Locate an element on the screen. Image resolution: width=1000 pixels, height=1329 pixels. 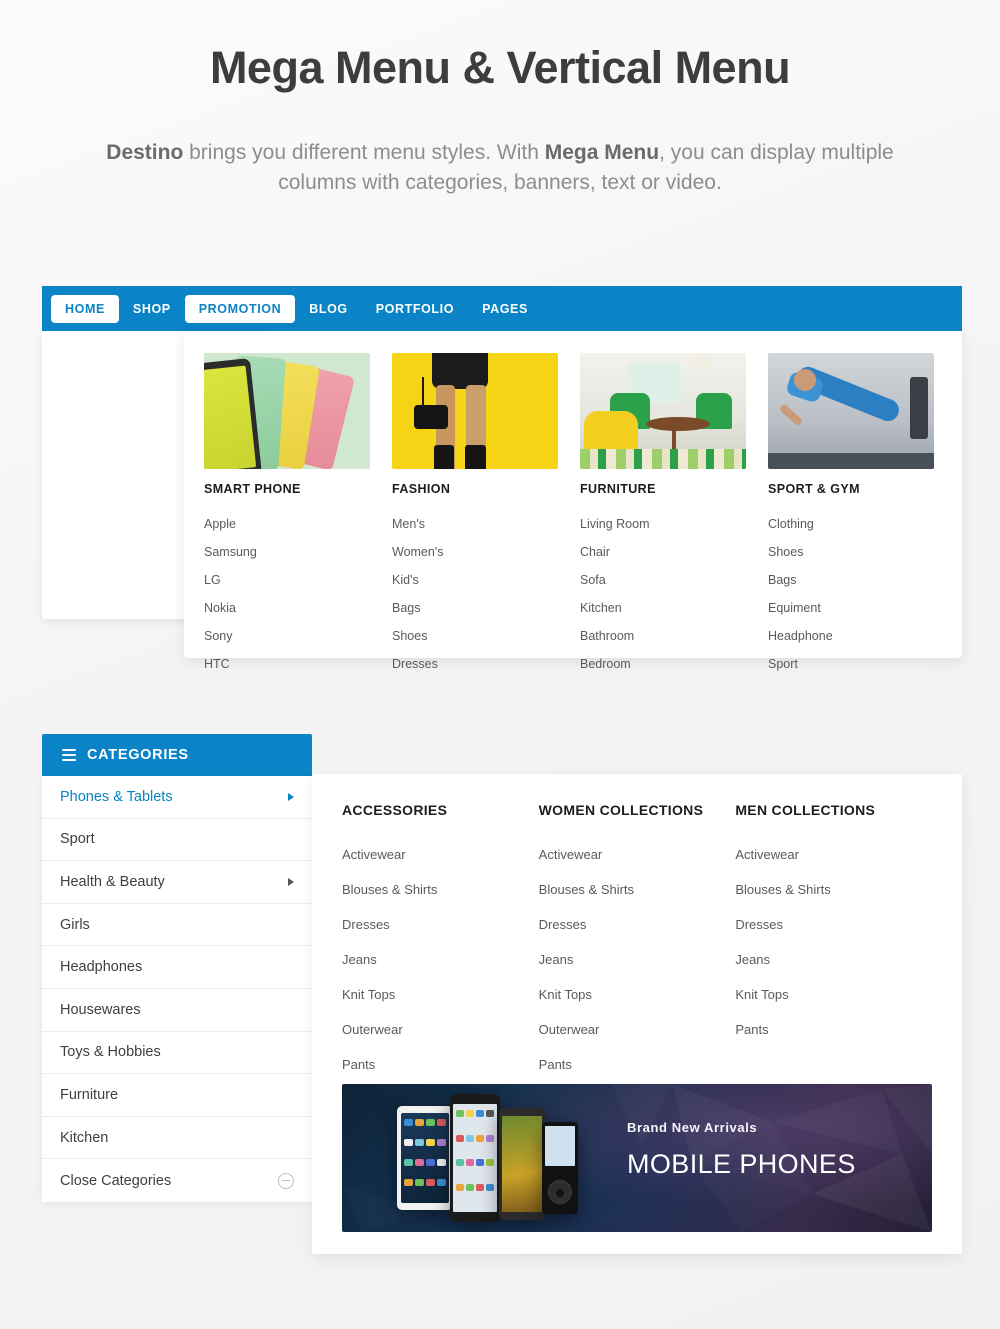
hamburger-icon is located at coordinates (69, 755).